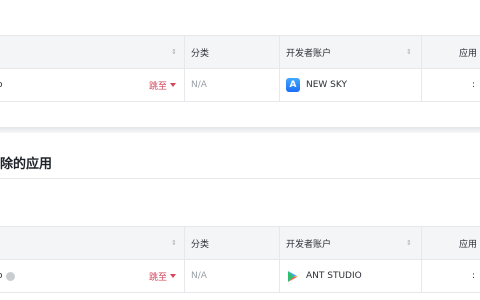 This screenshot has height=300, width=480. Describe the element at coordinates (26, 164) in the screenshot. I see `section-title: 除的应用` at that location.